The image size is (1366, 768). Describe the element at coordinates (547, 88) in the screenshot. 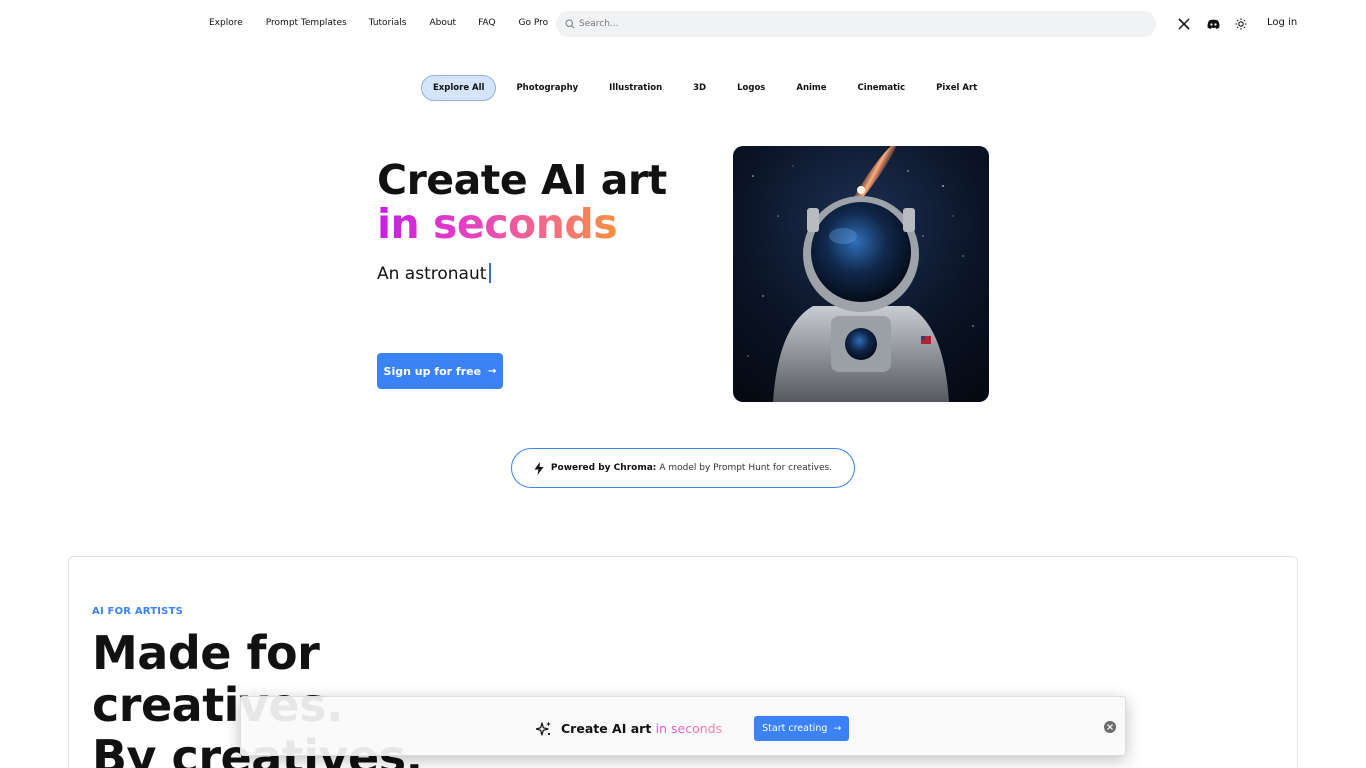

I see `category-photography: Photography` at that location.